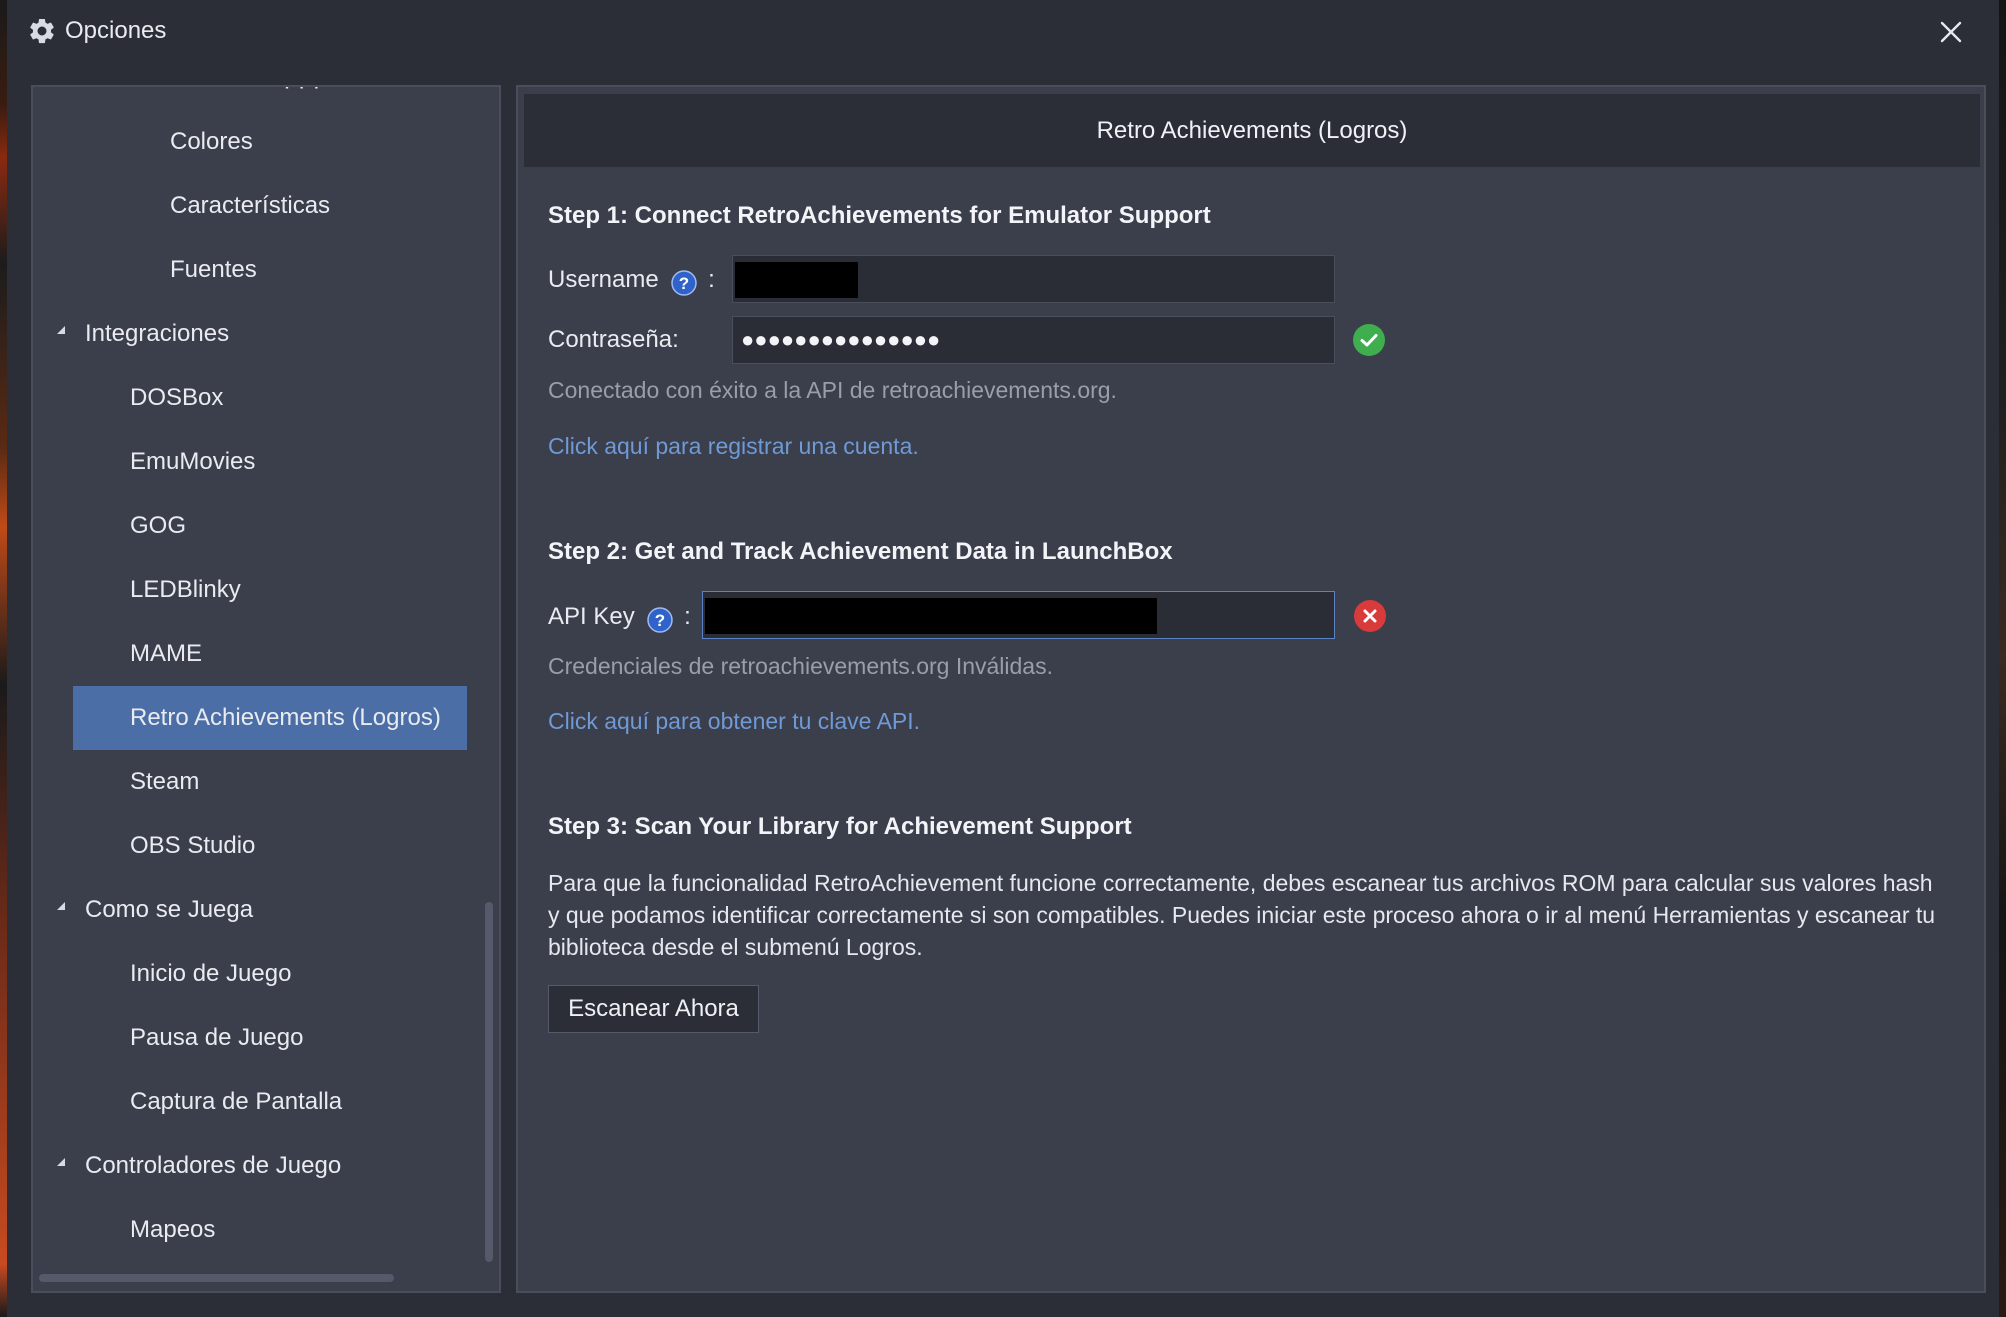 Image resolution: width=2006 pixels, height=1317 pixels. What do you see at coordinates (185, 589) in the screenshot?
I see `tree-item-label: LEDBlinky` at bounding box center [185, 589].